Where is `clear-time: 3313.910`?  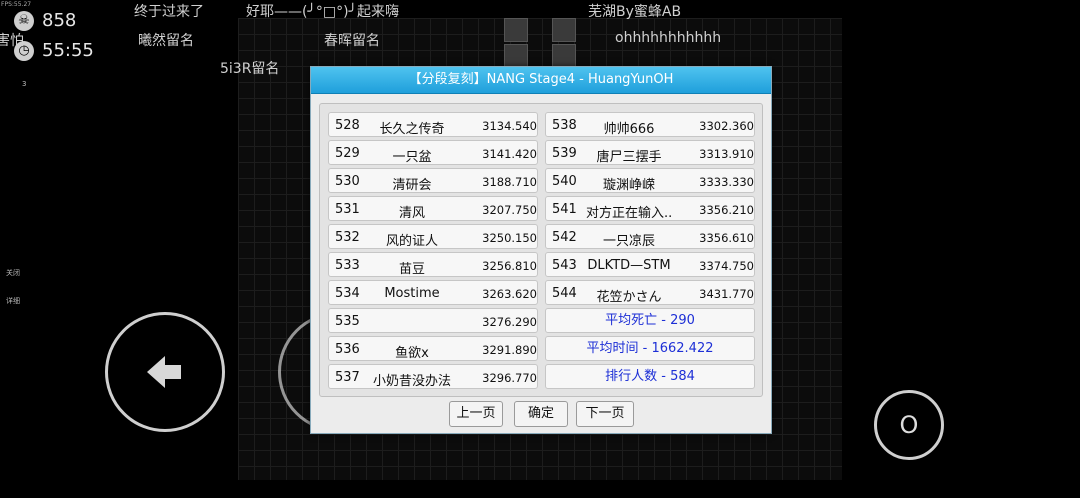
clear-time: 3313.910 is located at coordinates (726, 154).